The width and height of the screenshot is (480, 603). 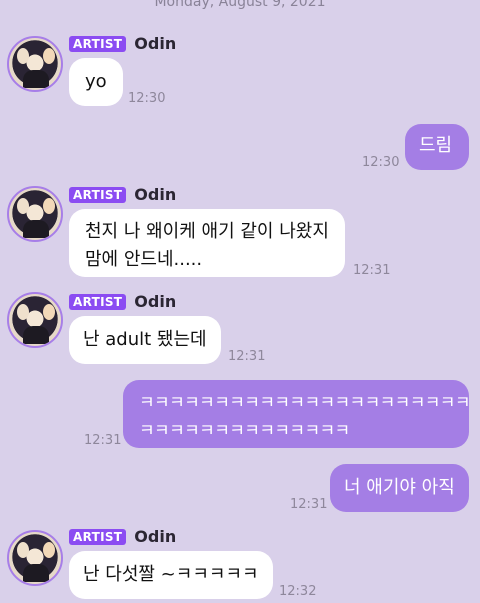 I want to click on outgoing-message: ㅋㅋㅋㅋㅋㅋㅋㅋㅋㅋㅋㅋㅋㅋㅋㅋㅋㅋㅋㅋㅋㅋ ㅋㅋㅋㅋㅋㅋㅋㅋㅋㅋㅋㅋㅋㅋ, so click(x=296, y=414).